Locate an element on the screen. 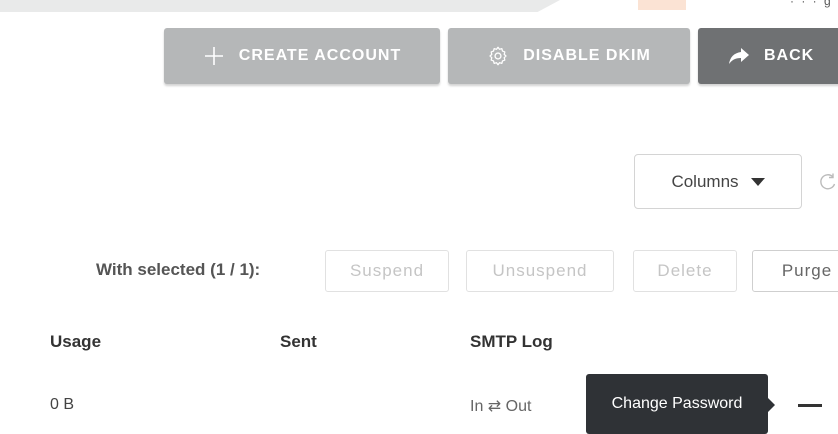 Image resolution: width=838 pixels, height=434 pixels. column-header-sent: Sent is located at coordinates (298, 342).